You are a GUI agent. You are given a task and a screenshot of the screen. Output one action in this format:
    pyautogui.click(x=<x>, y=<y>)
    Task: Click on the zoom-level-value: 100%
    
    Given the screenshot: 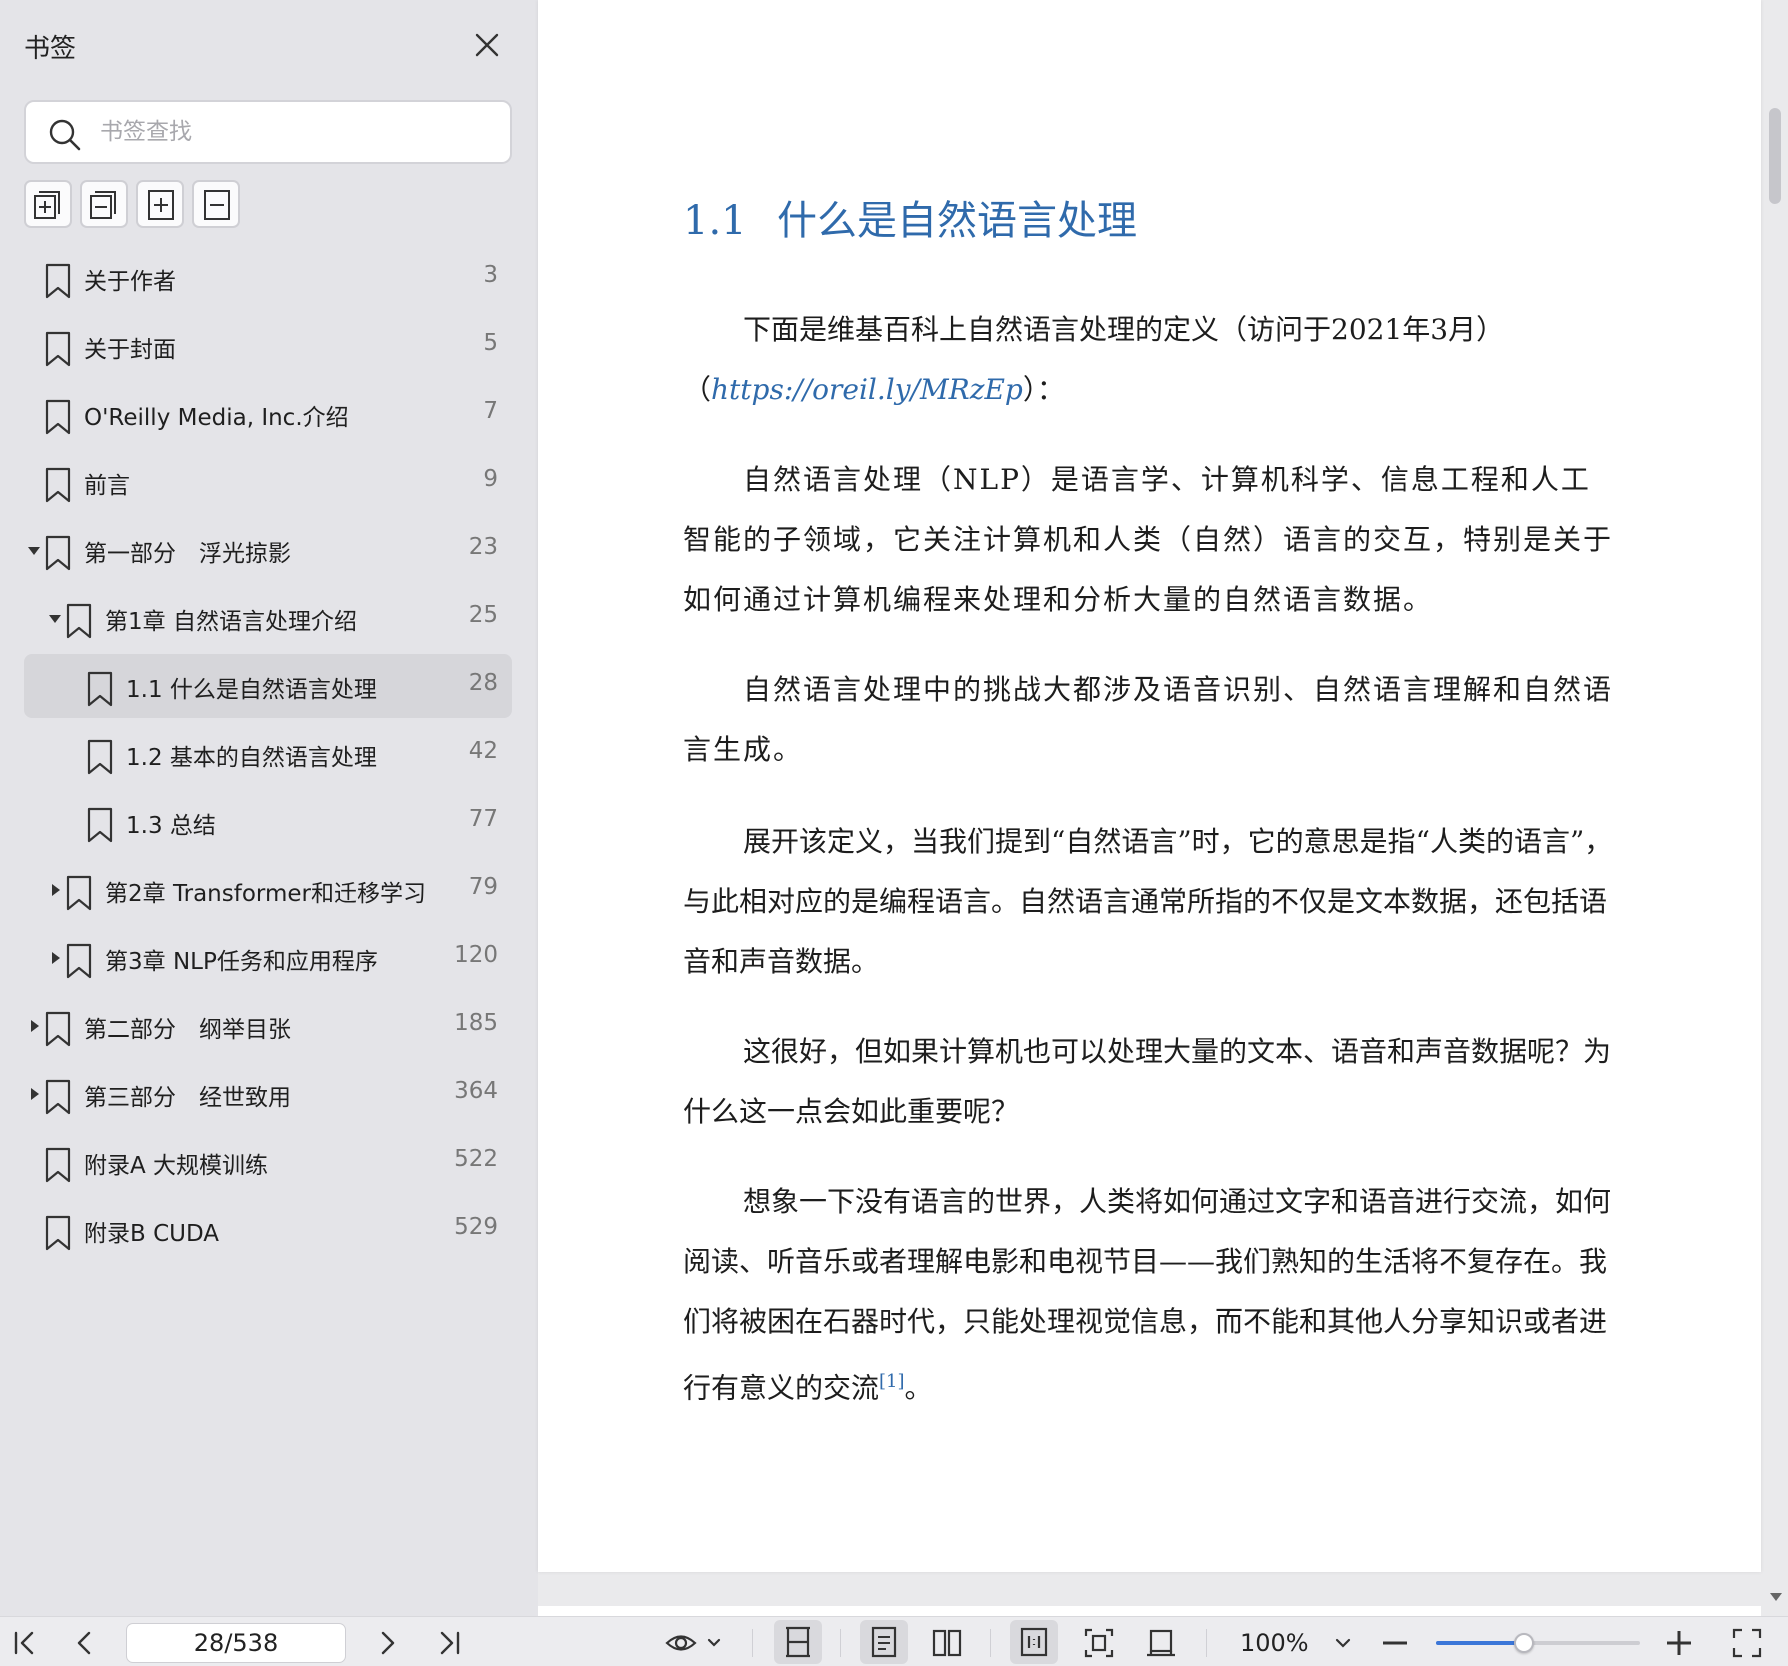 What is the action you would take?
    pyautogui.click(x=1274, y=1643)
    